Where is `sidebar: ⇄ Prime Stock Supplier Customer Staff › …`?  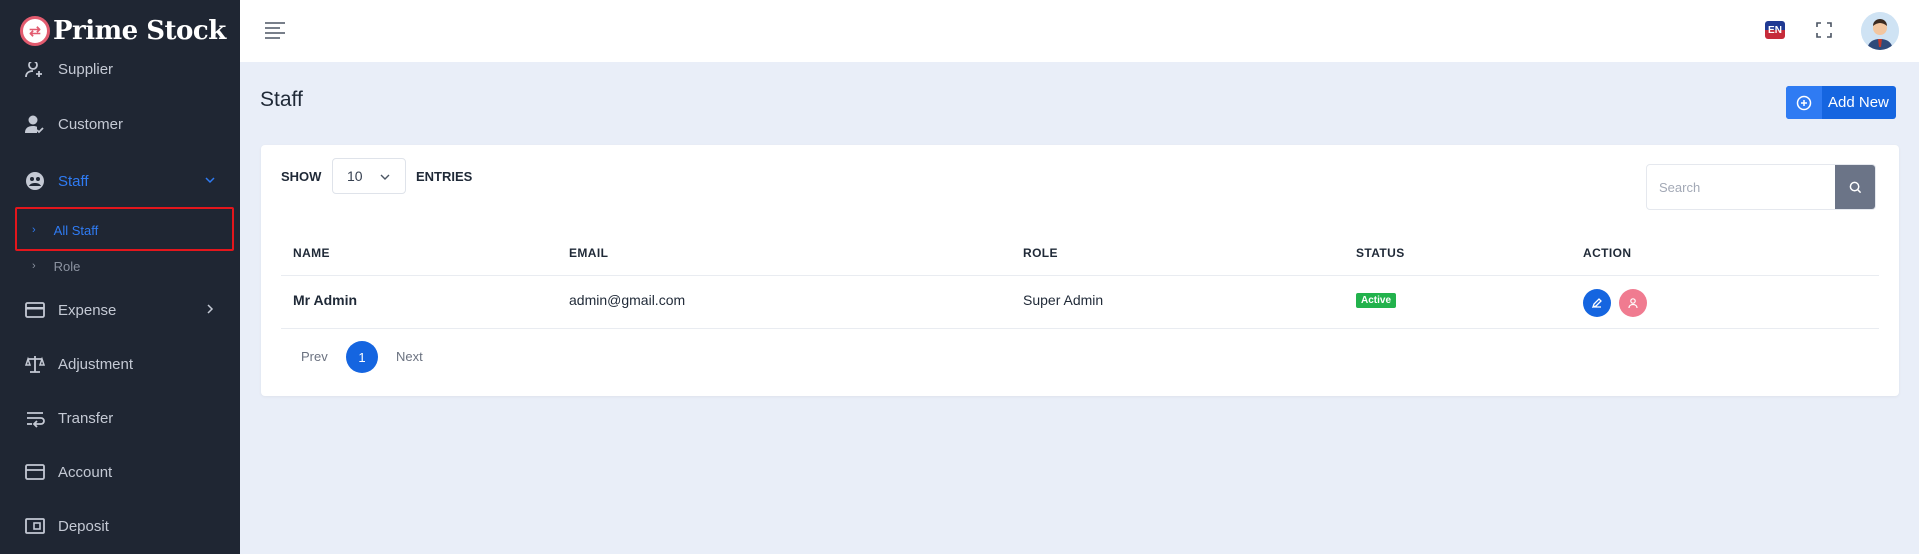
sidebar: ⇄ Prime Stock Supplier Customer Staff › … is located at coordinates (120, 277).